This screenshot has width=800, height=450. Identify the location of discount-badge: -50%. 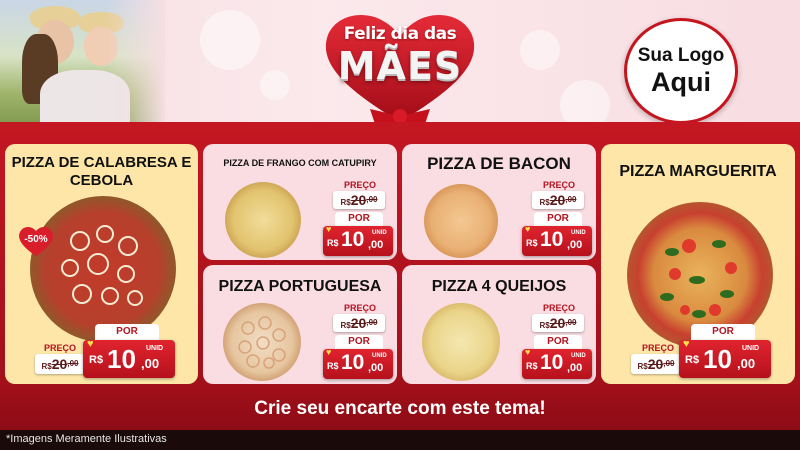
(36, 239).